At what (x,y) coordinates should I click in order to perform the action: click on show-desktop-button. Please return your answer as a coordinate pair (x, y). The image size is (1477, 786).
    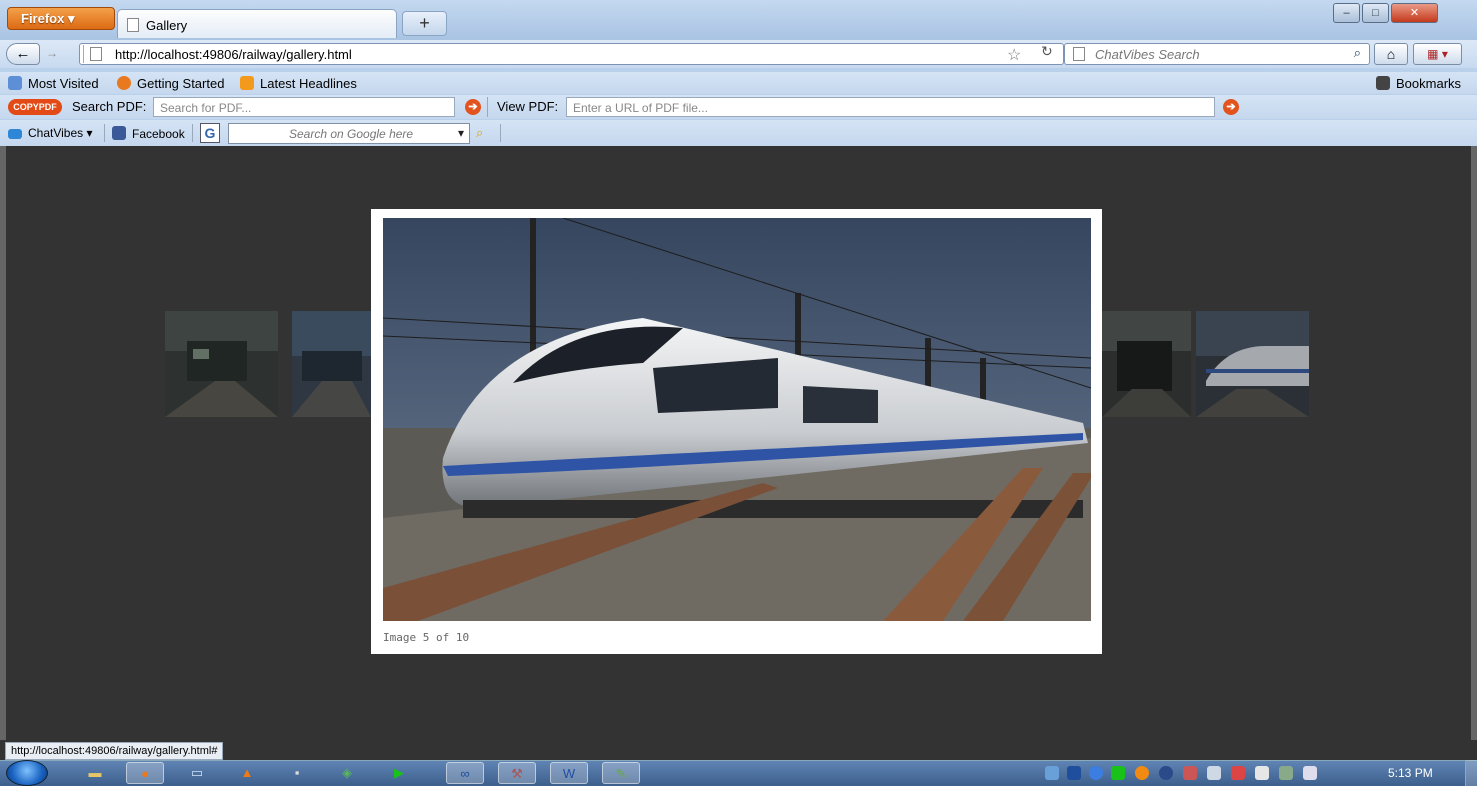
    Looking at the image, I should click on (1471, 773).